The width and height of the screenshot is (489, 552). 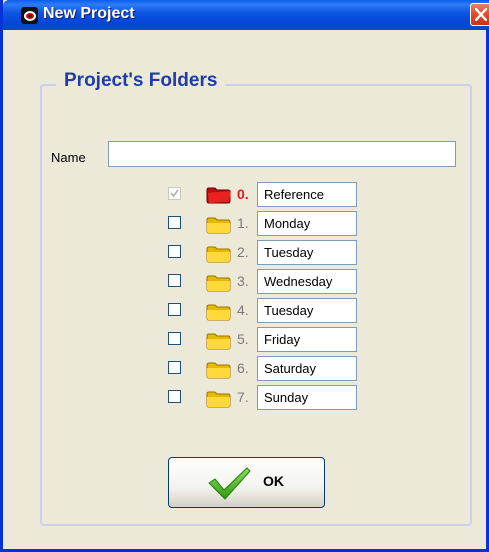 I want to click on group-title: Project's Folders, so click(x=141, y=81).